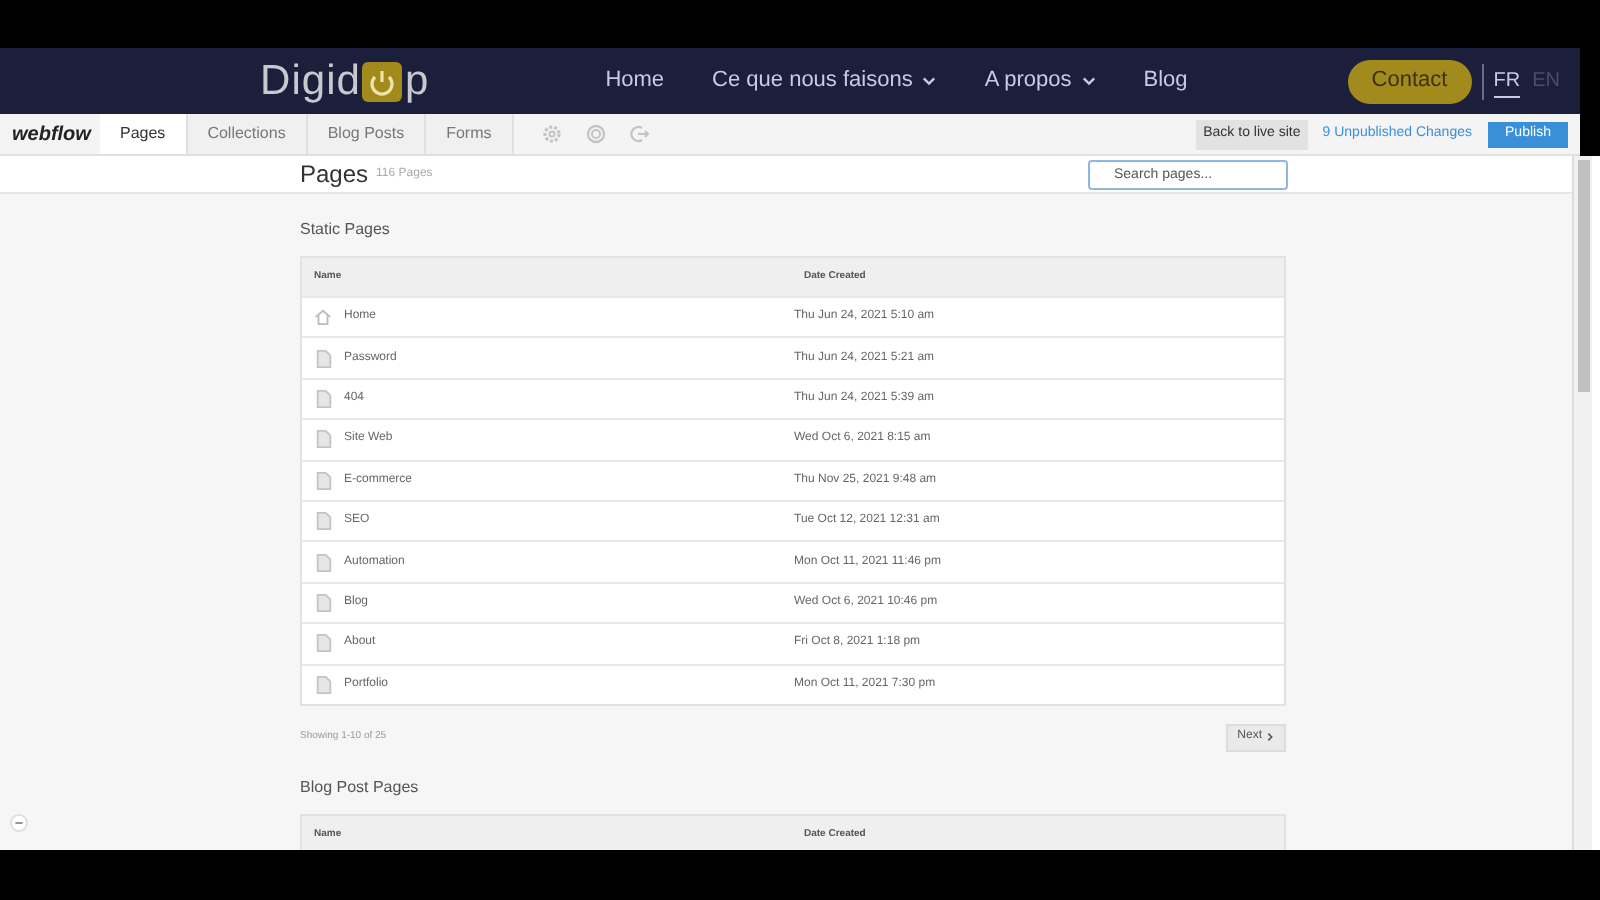 The height and width of the screenshot is (900, 1600). Describe the element at coordinates (1165, 81) in the screenshot. I see `nav-link: Blog` at that location.